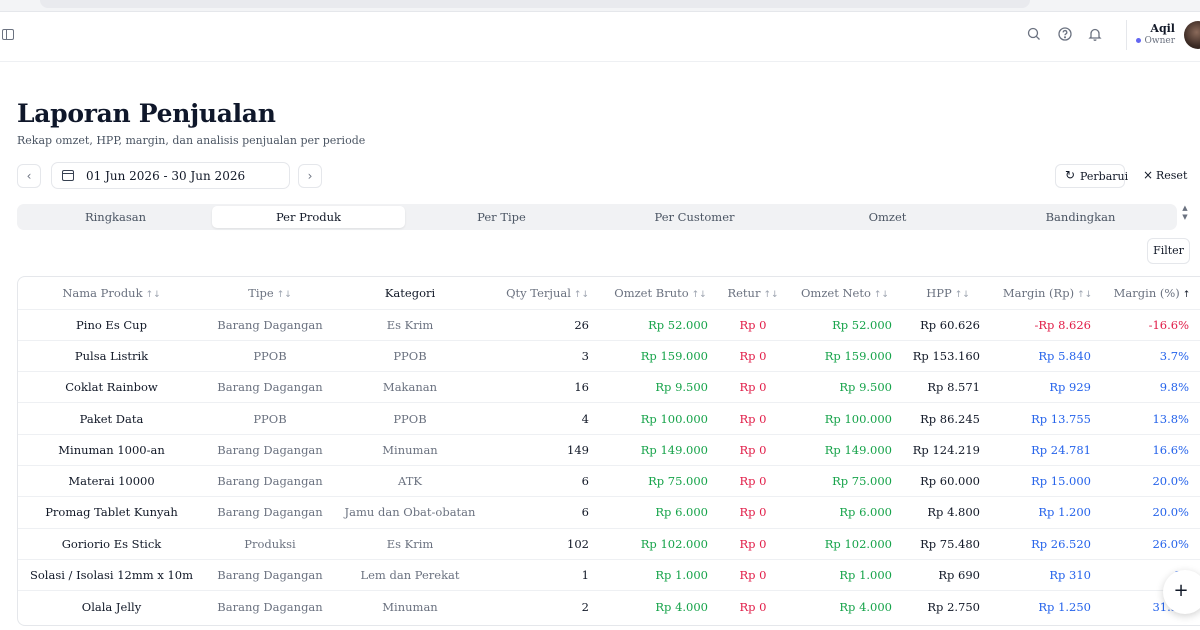 Image resolution: width=1200 pixels, height=630 pixels. What do you see at coordinates (953, 606) in the screenshot?
I see `cell-hpp: Rp 2.750` at bounding box center [953, 606].